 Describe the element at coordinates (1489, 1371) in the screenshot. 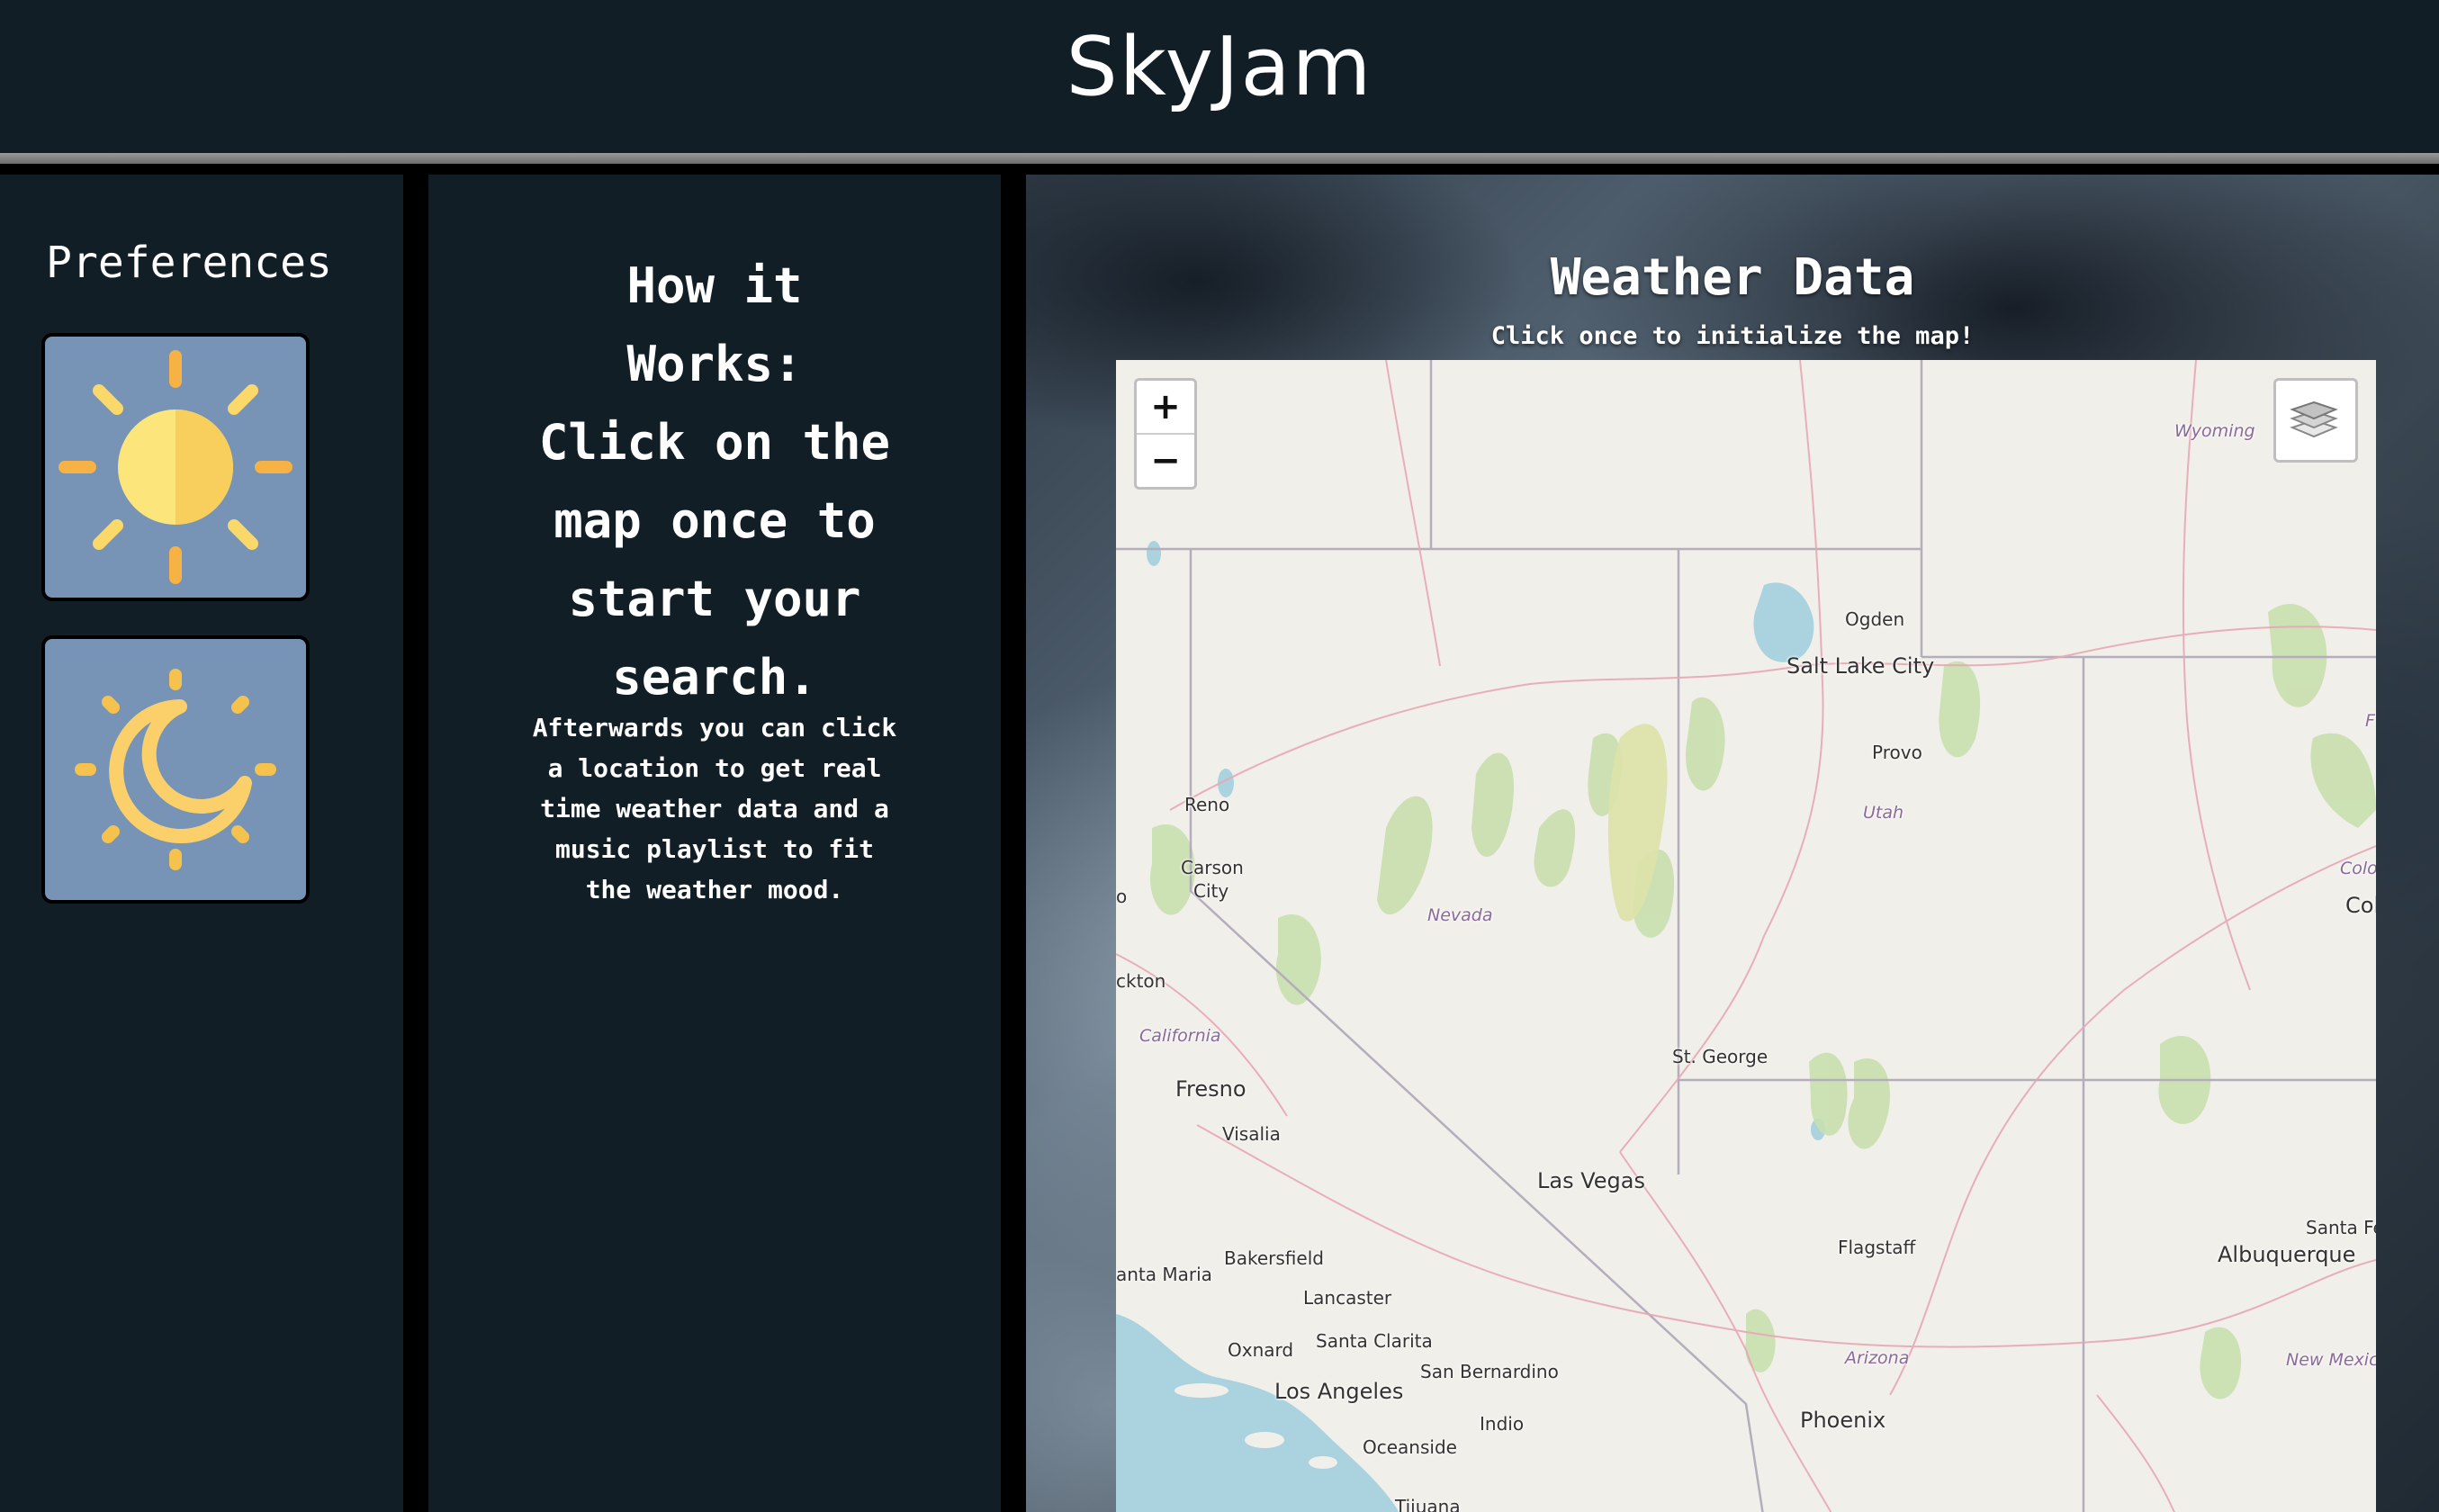

I see `map-label-san-bernardino: San Bernardino` at that location.